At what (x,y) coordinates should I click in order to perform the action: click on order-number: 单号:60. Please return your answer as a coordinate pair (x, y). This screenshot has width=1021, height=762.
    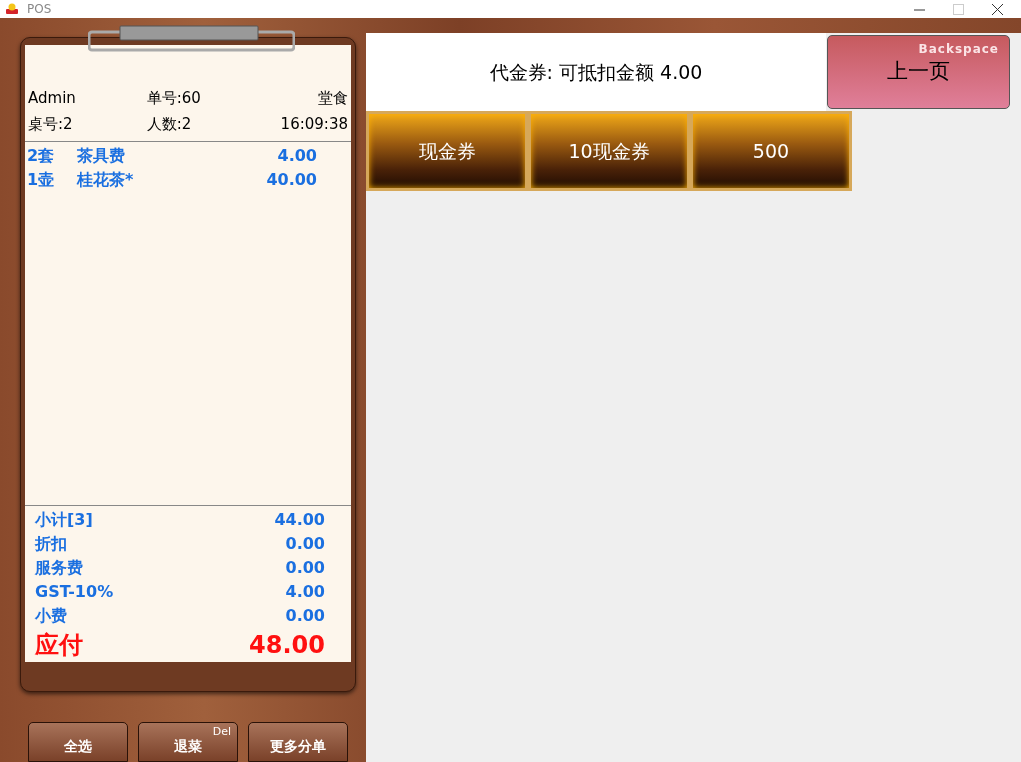
    Looking at the image, I should click on (173, 98).